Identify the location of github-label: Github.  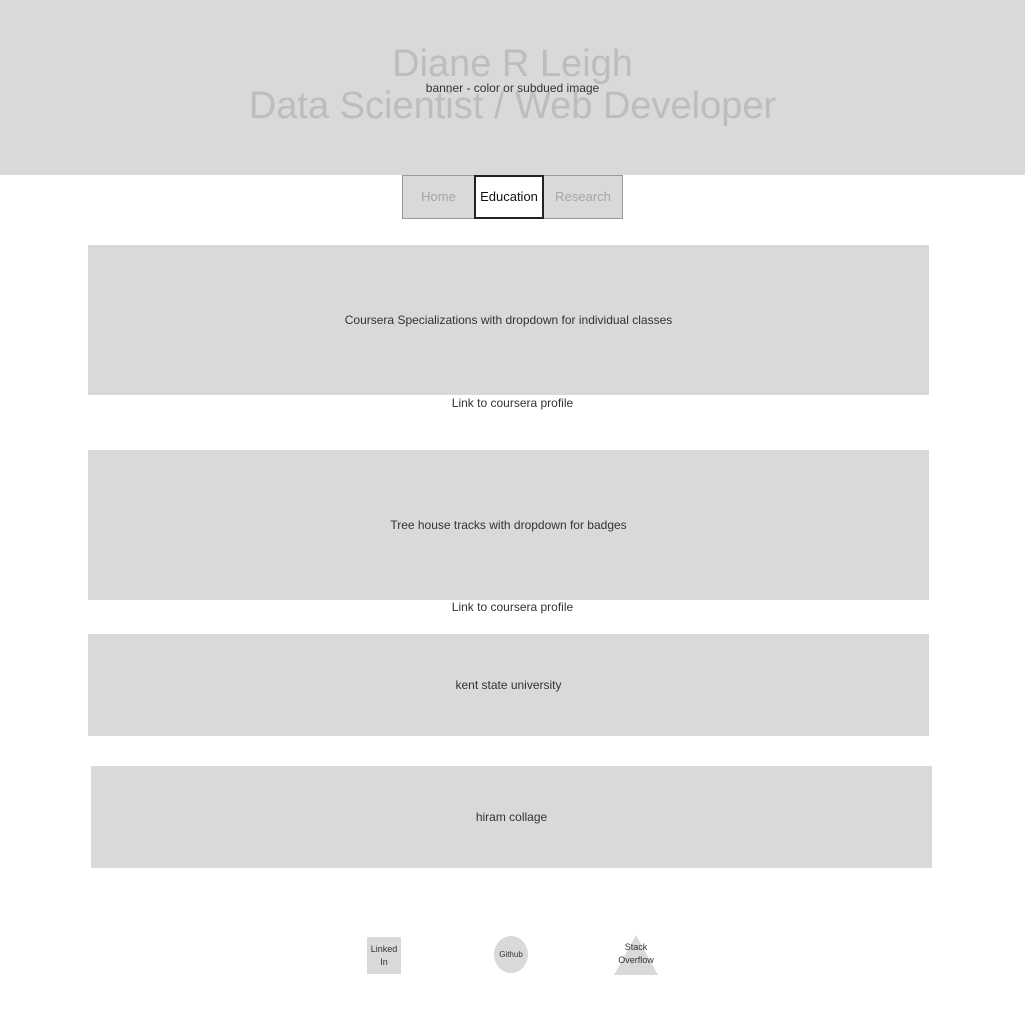
(511, 954).